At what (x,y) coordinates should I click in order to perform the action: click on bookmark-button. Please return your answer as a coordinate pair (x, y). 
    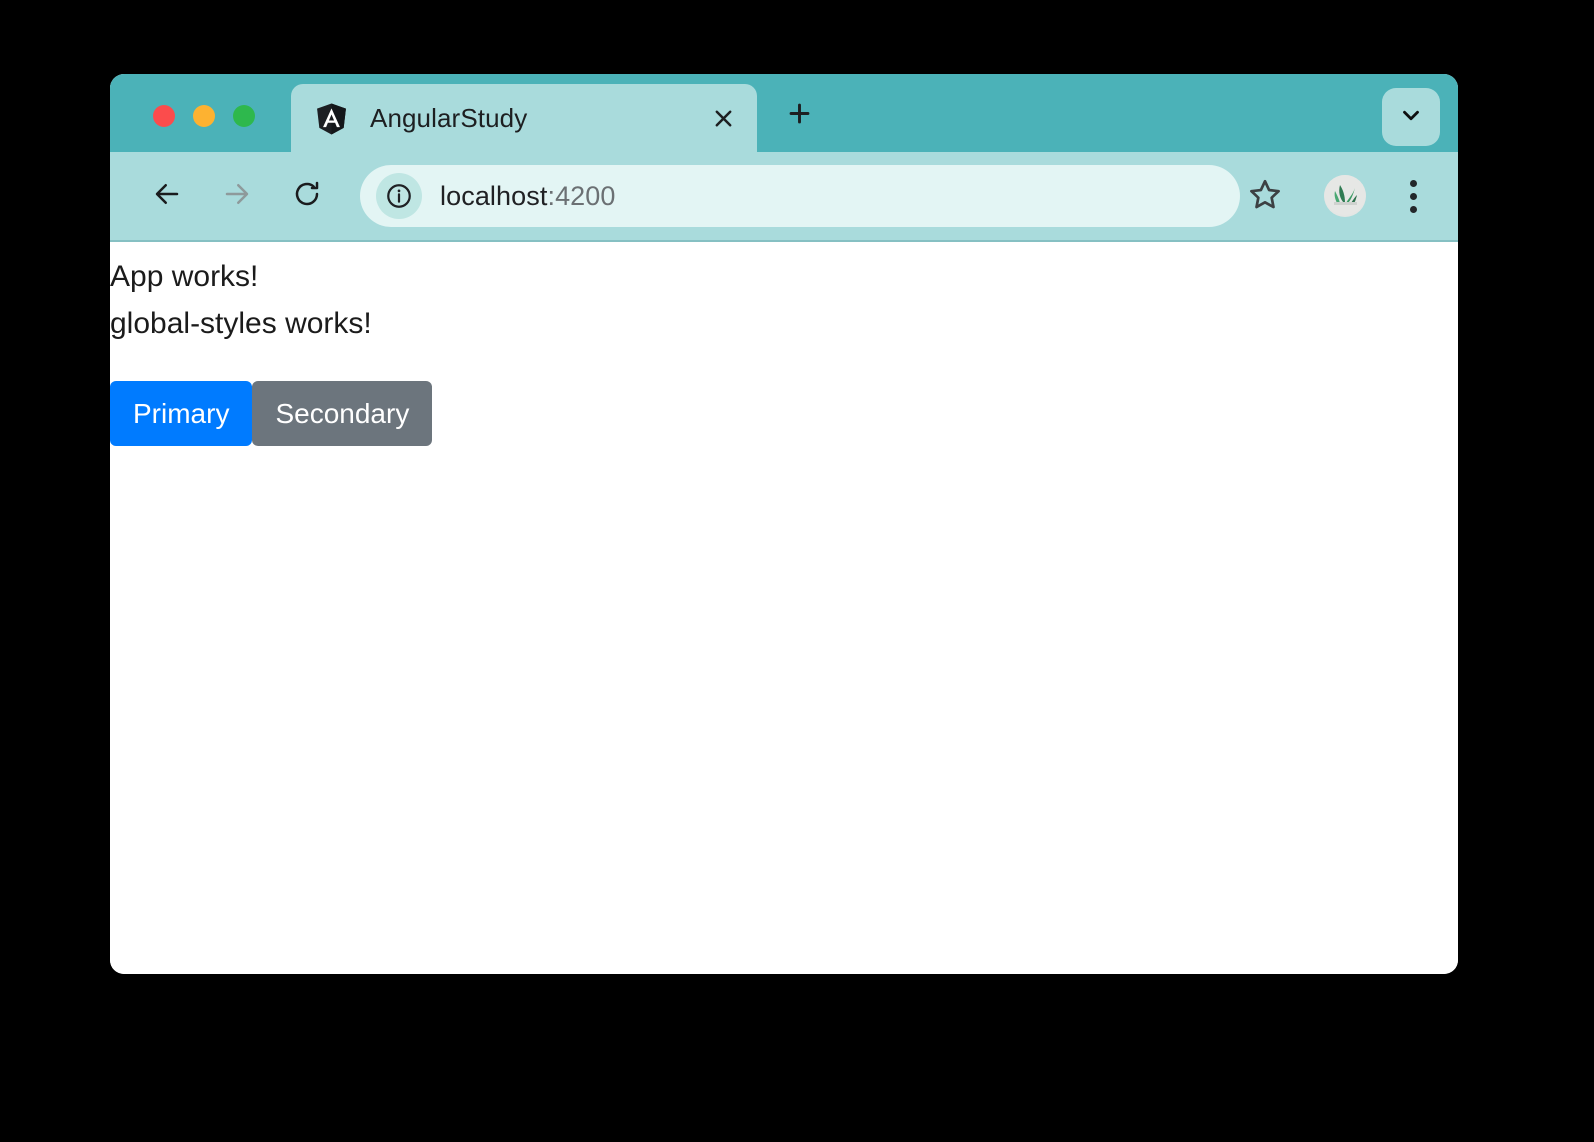
    Looking at the image, I should click on (1265, 196).